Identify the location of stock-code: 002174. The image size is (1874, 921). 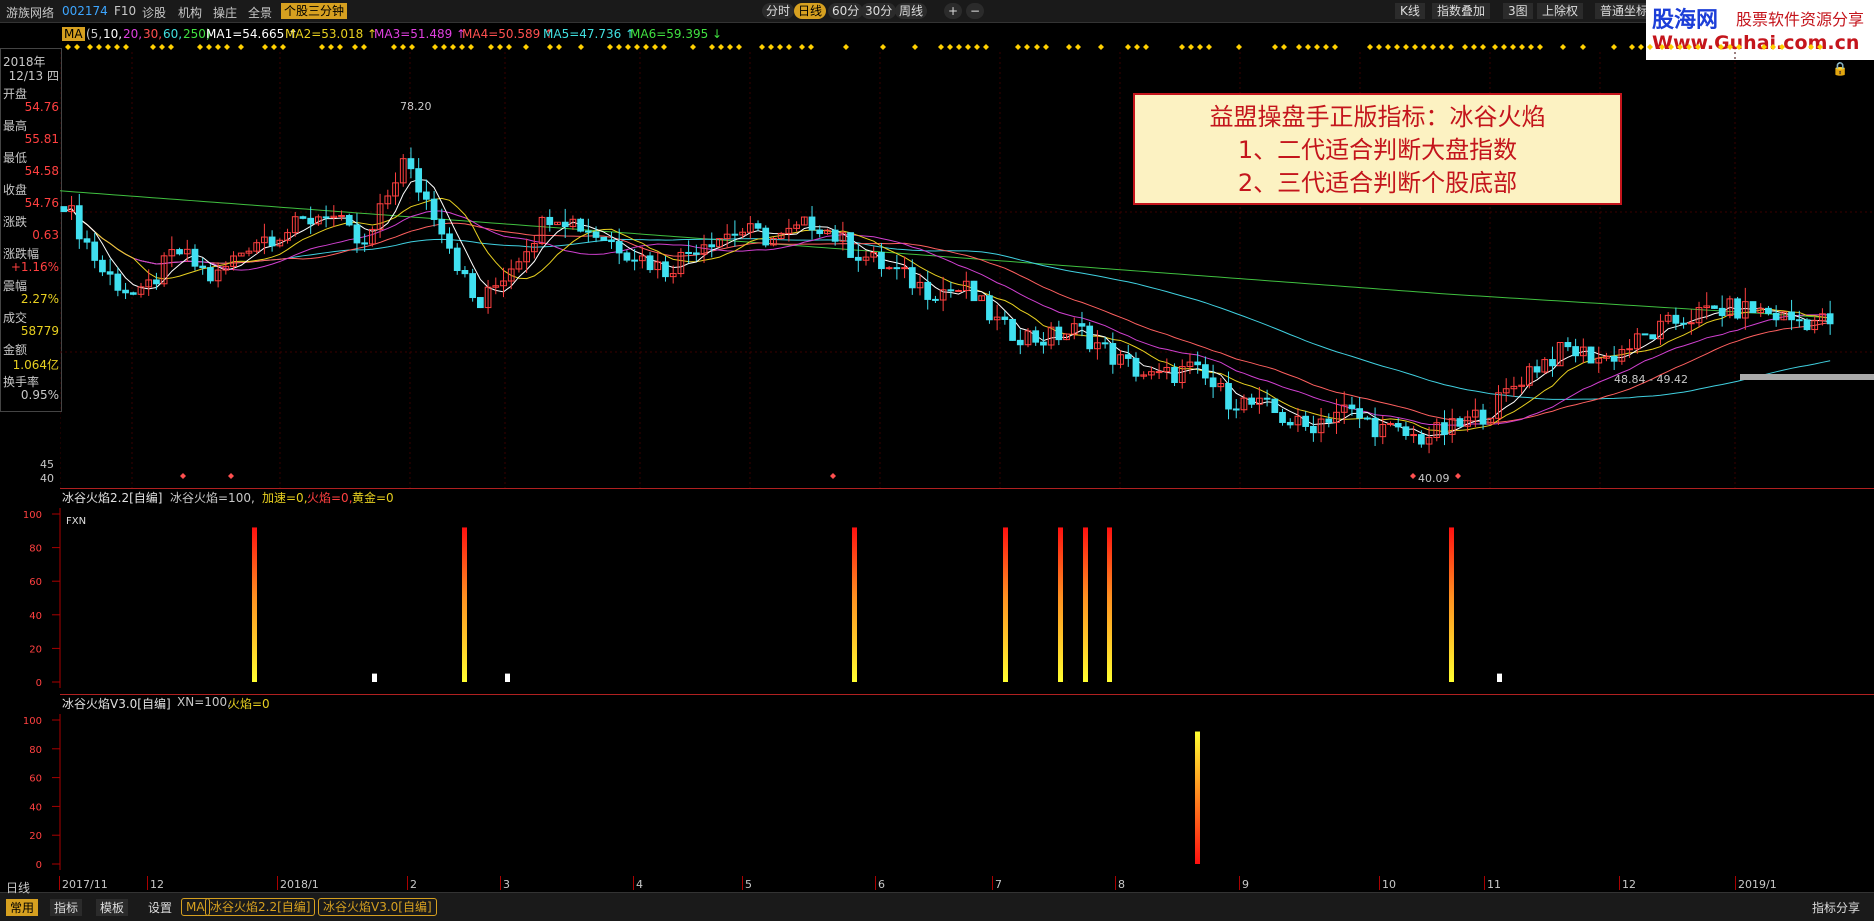
(85, 11).